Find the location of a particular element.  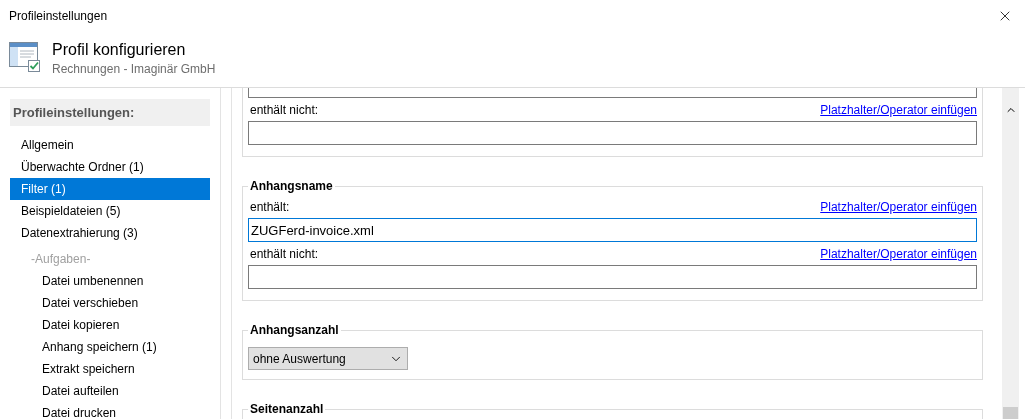

sidebar-item: Datei drucken is located at coordinates (110, 410).